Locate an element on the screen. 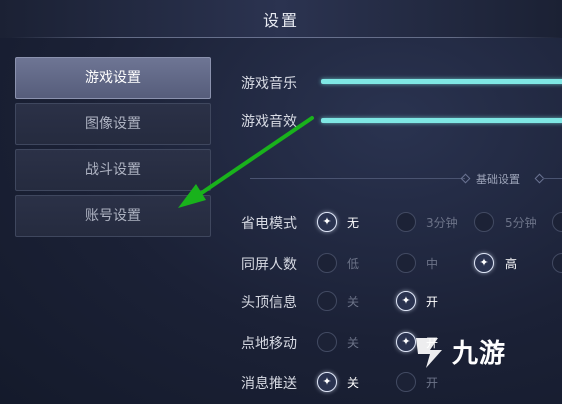 This screenshot has height=404, width=562. arrow-shaft is located at coordinates (256, 156).